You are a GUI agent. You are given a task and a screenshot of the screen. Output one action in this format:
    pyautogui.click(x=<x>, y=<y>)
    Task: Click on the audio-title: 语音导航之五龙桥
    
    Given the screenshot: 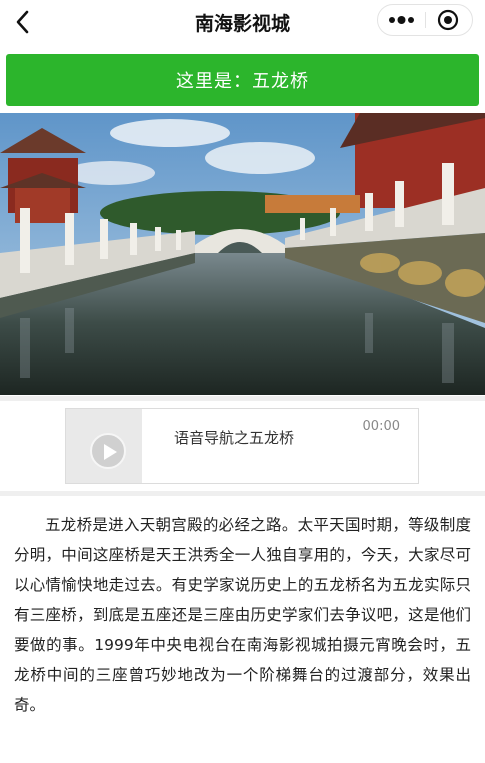 What is the action you would take?
    pyautogui.click(x=234, y=438)
    